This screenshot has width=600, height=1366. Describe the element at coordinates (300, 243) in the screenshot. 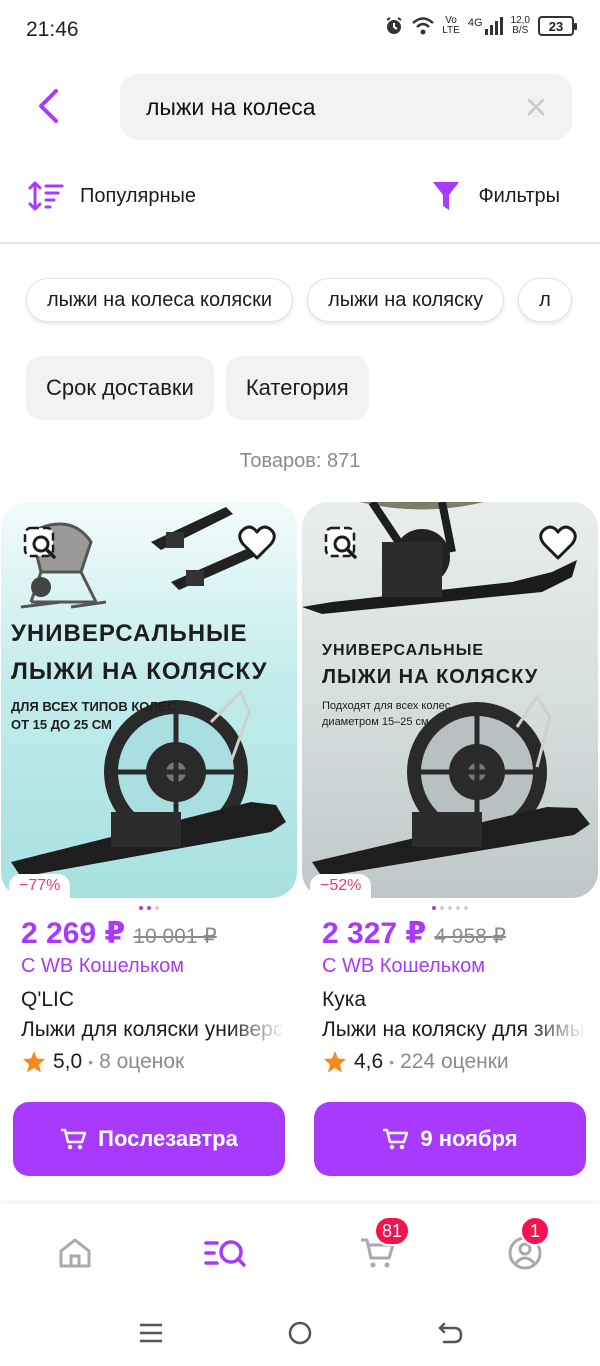

I see `divider` at that location.